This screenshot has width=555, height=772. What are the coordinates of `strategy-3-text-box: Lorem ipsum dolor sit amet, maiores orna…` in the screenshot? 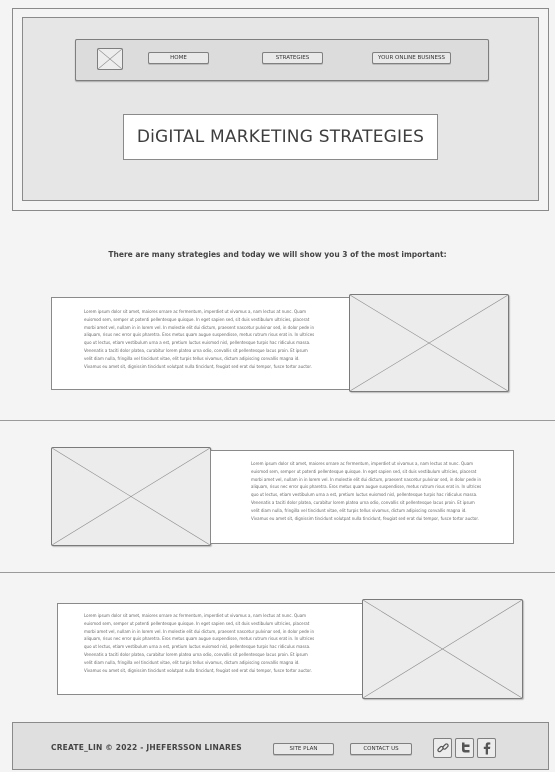 It's located at (210, 649).